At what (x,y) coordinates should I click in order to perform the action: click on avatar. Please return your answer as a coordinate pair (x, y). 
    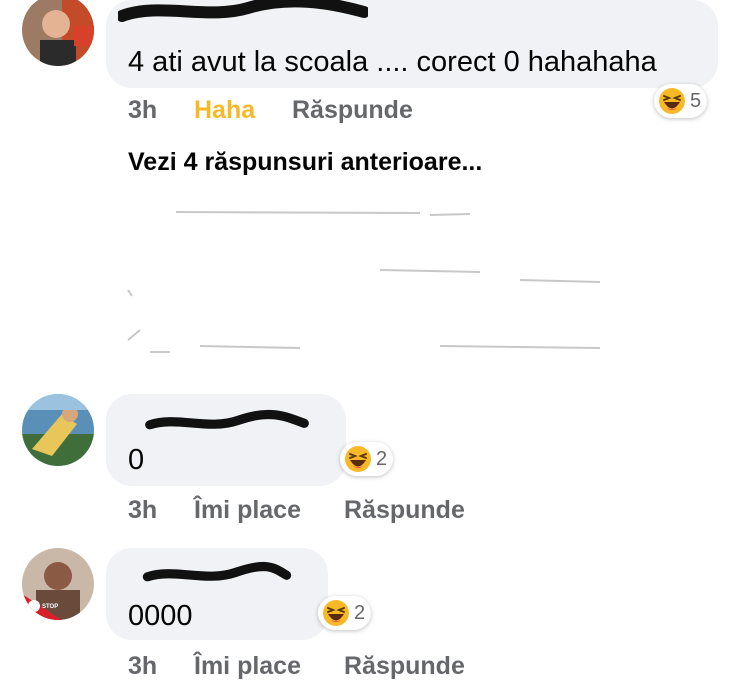
    Looking at the image, I should click on (58, 430).